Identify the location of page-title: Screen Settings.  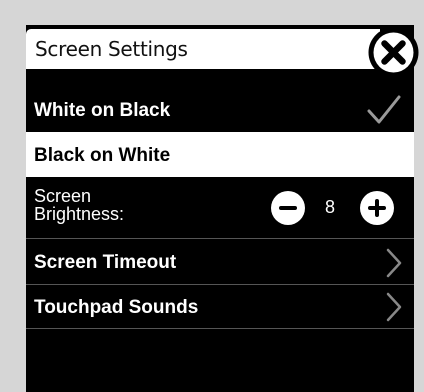
(111, 49).